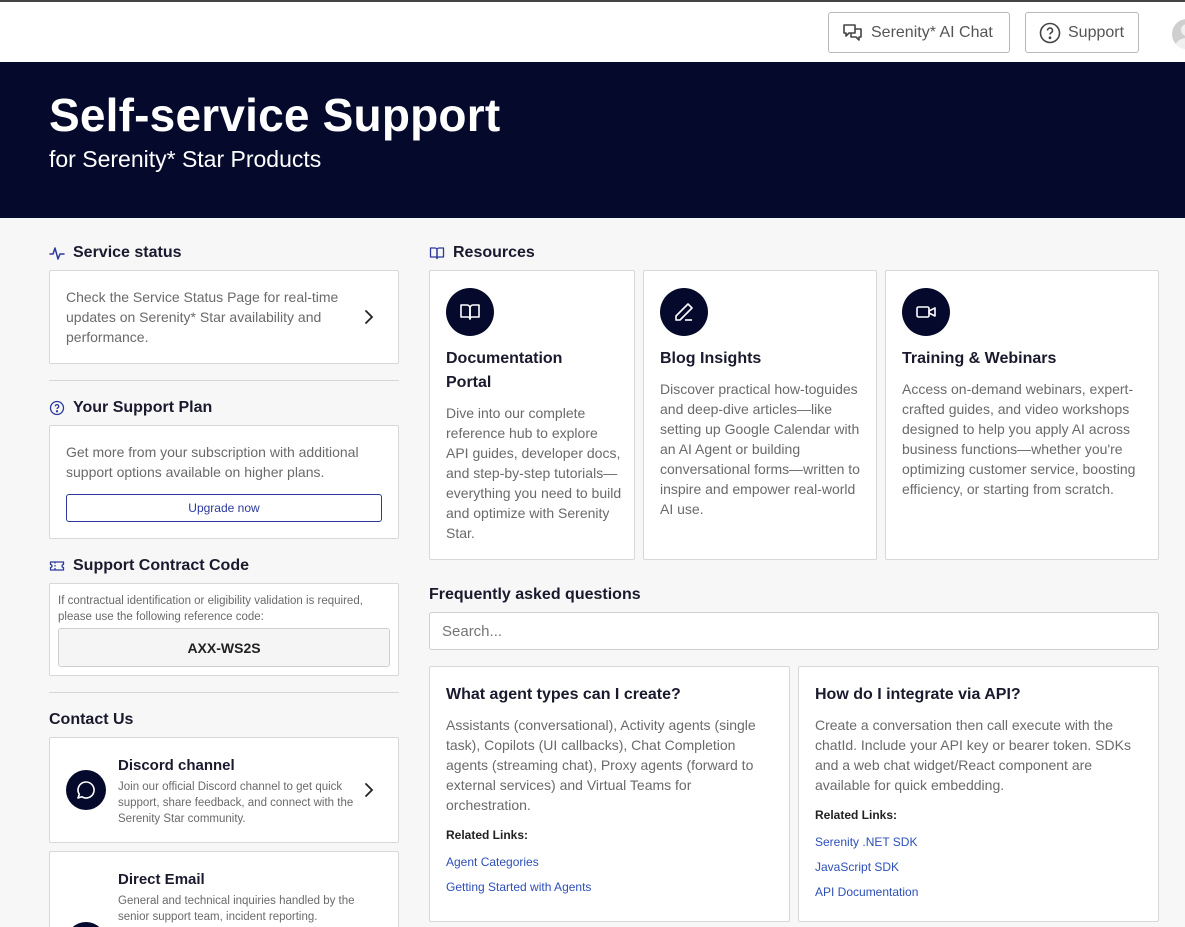  What do you see at coordinates (852, 32) in the screenshot?
I see `chat-bubbles-icon` at bounding box center [852, 32].